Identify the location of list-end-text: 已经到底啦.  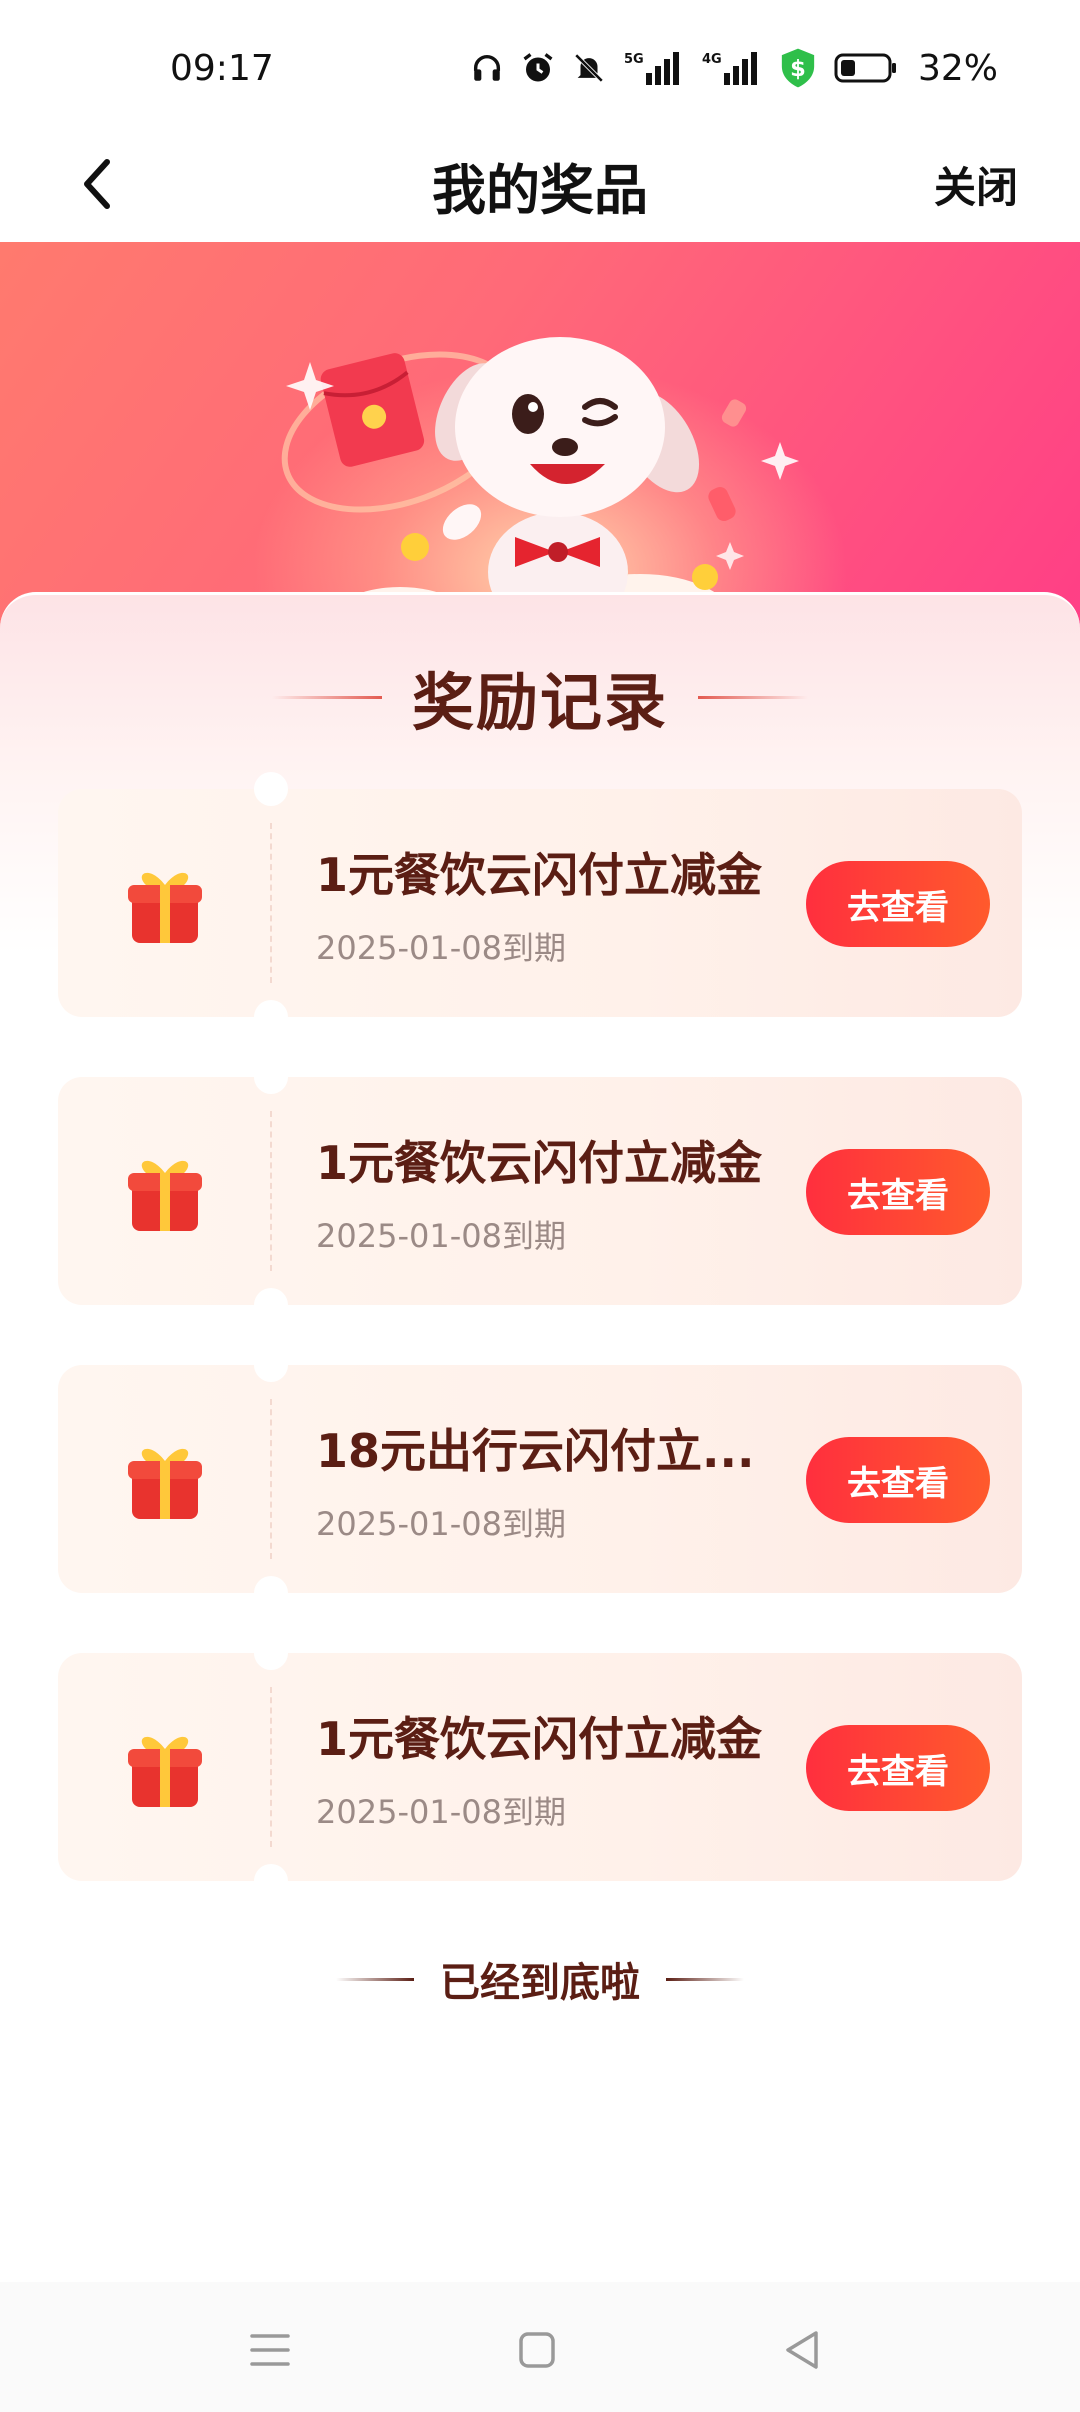
(540, 1983).